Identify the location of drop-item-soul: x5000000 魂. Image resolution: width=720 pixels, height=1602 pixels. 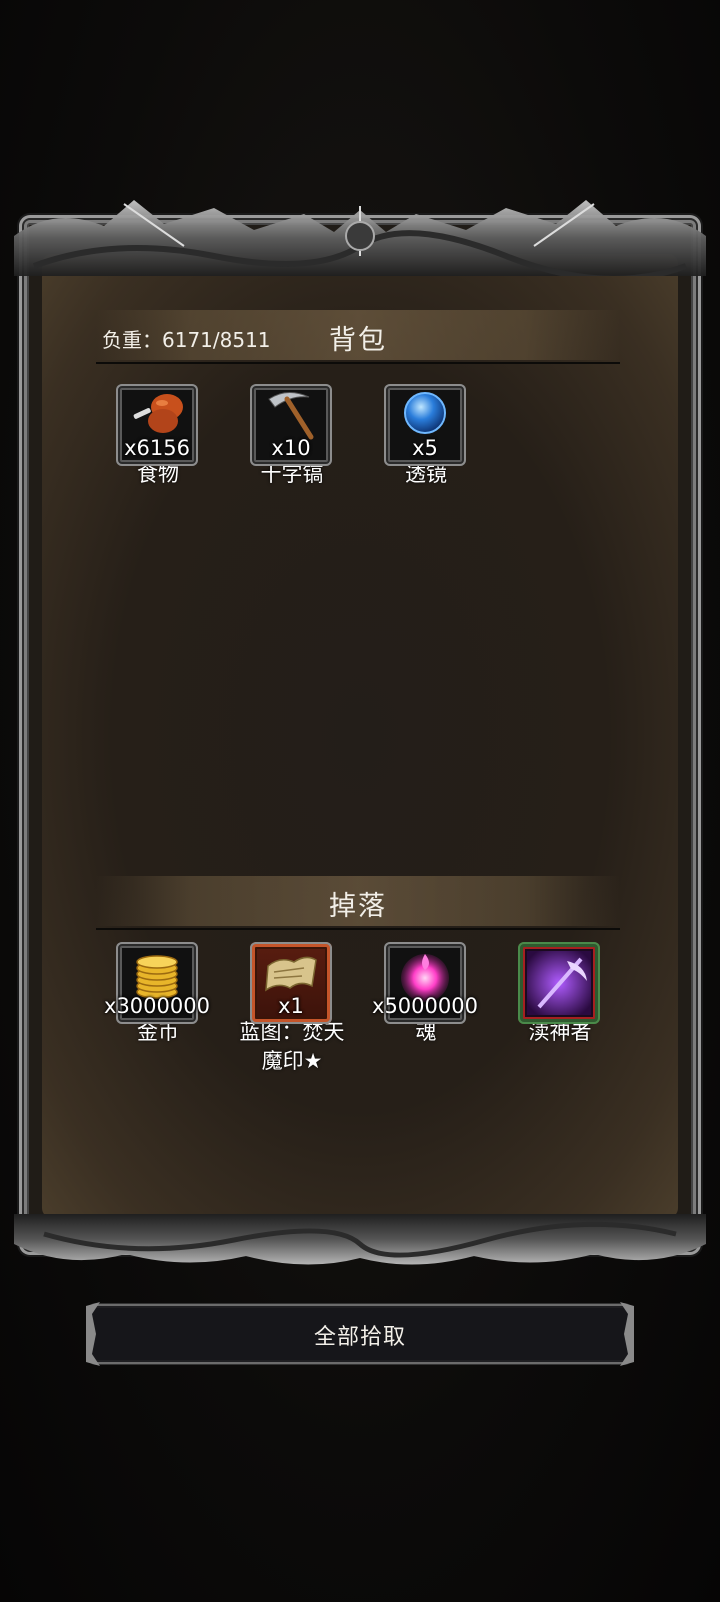
(425, 994).